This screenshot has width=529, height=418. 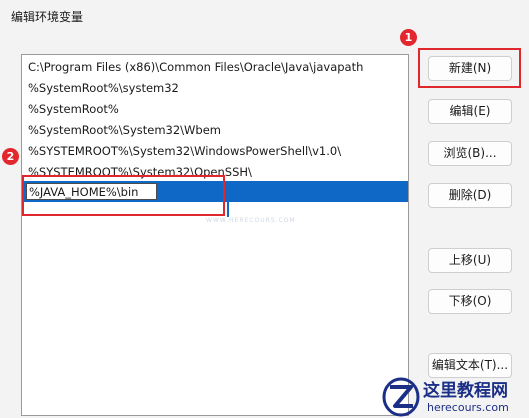 I want to click on move-up-button: 上移(U), so click(x=470, y=260).